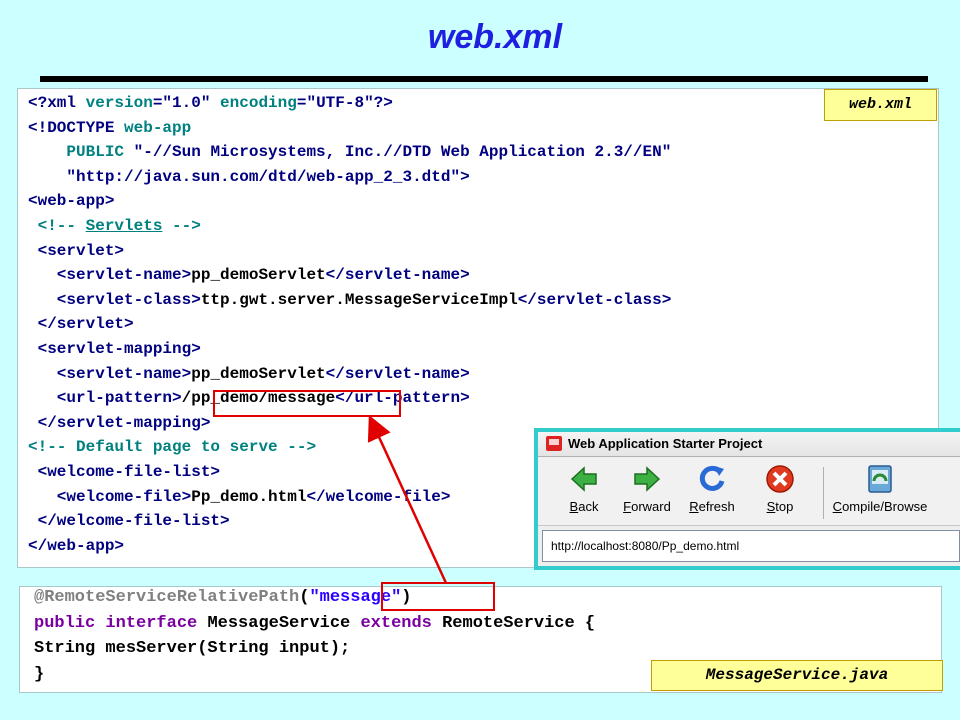 The width and height of the screenshot is (960, 720). Describe the element at coordinates (495, 37) in the screenshot. I see `page-title: web.xml` at that location.